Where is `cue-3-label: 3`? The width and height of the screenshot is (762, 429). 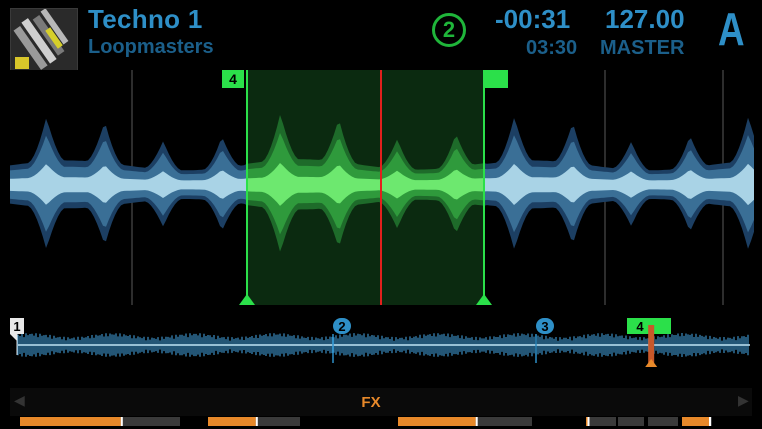
cue-3-label: 3 is located at coordinates (544, 326).